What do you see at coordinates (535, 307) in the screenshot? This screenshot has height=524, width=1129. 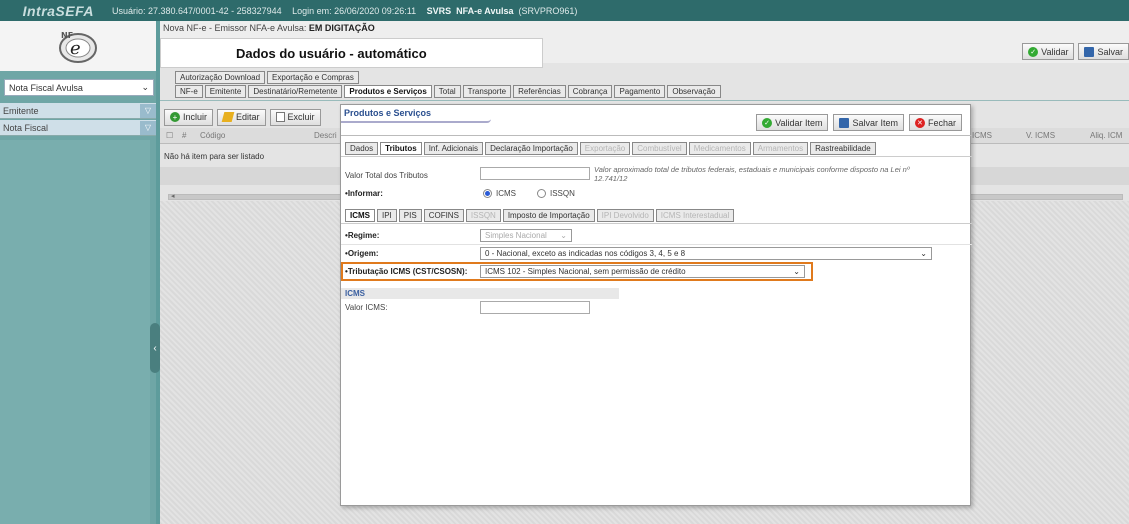 I see `valor-icms-input` at bounding box center [535, 307].